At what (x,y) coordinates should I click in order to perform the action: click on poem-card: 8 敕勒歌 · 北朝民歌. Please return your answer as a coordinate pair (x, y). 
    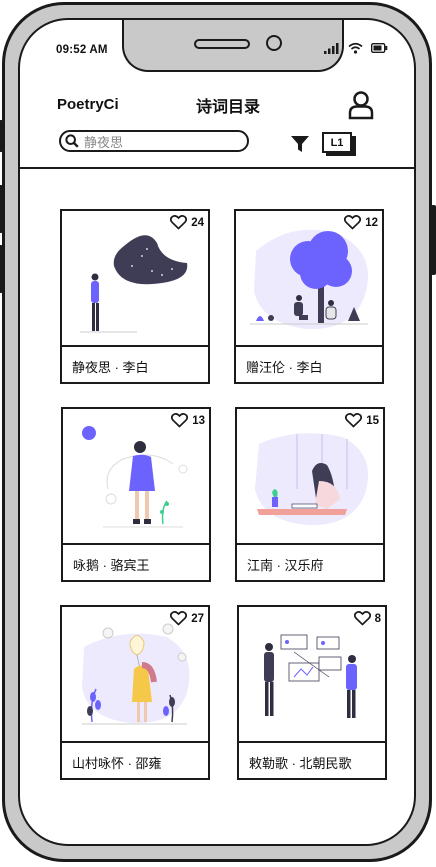
    Looking at the image, I should click on (312, 692).